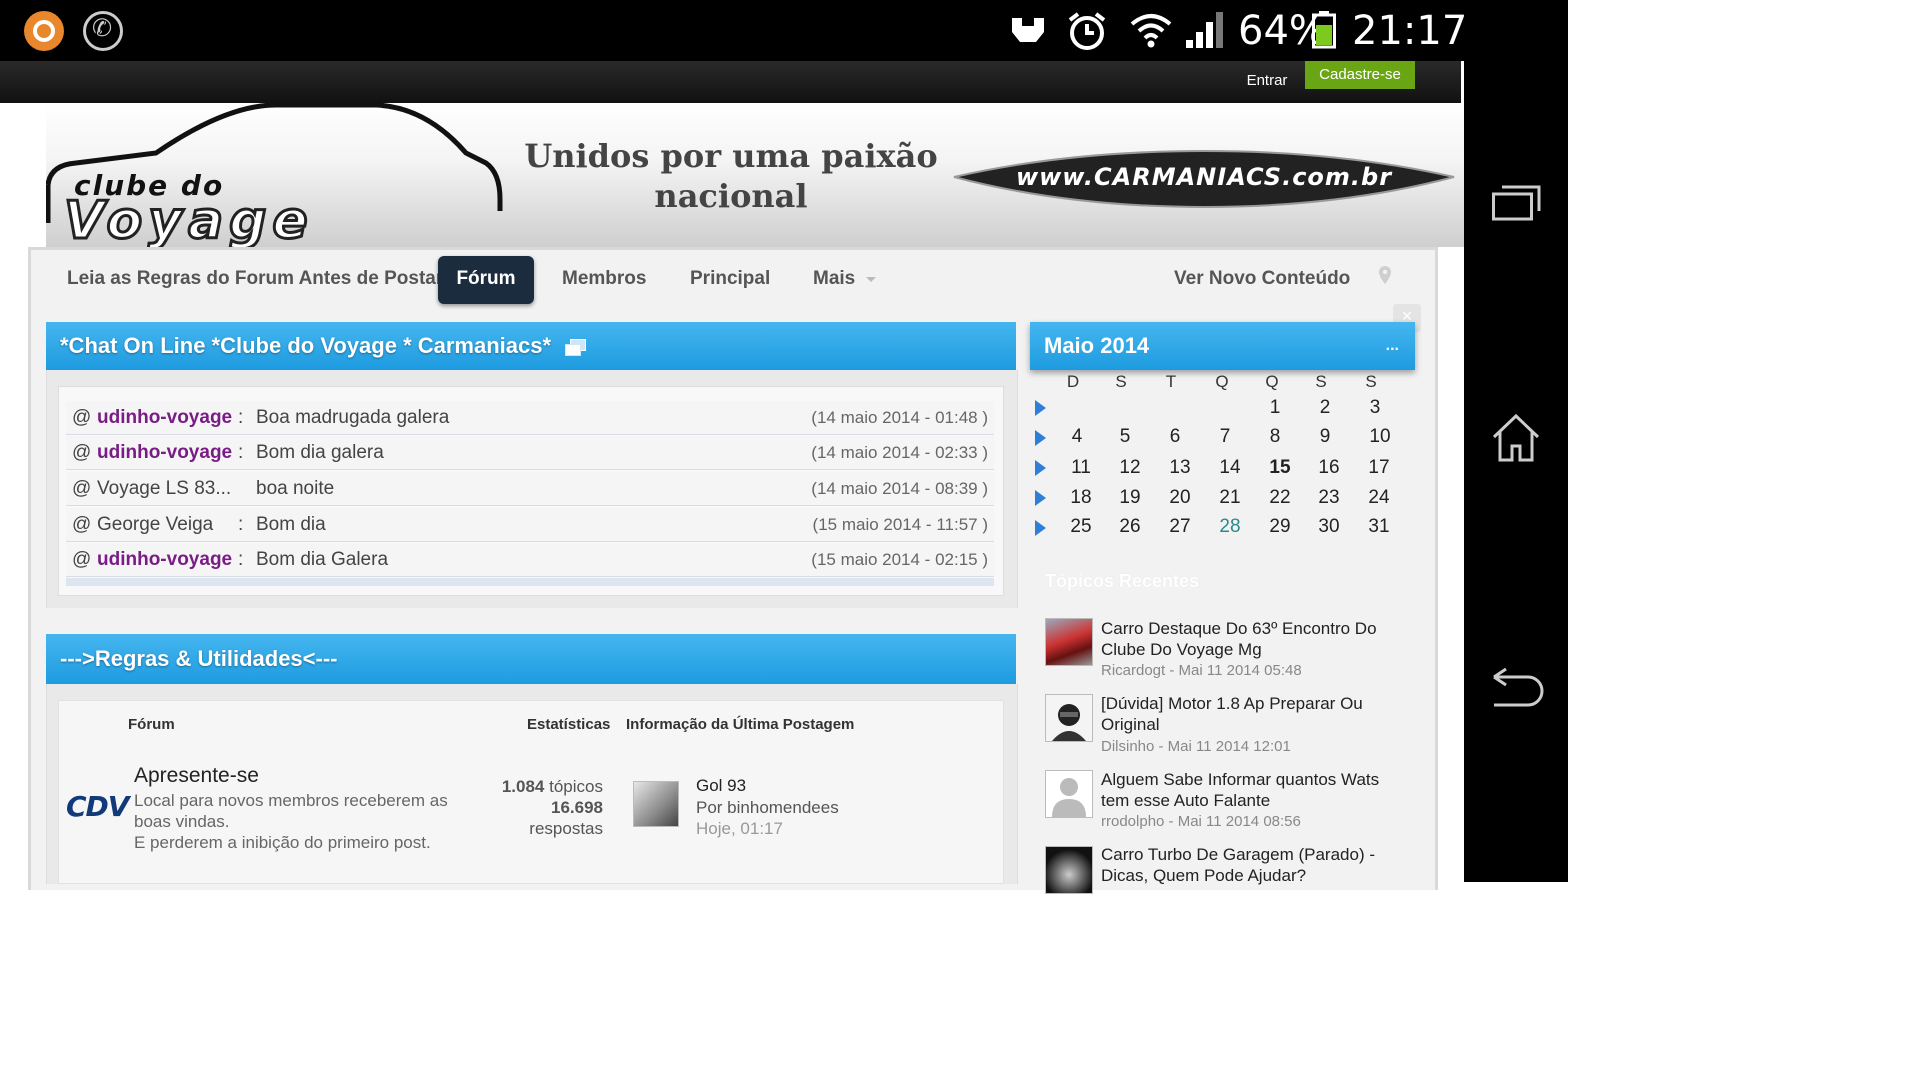  I want to click on replies-stat: 16.698, so click(521, 807).